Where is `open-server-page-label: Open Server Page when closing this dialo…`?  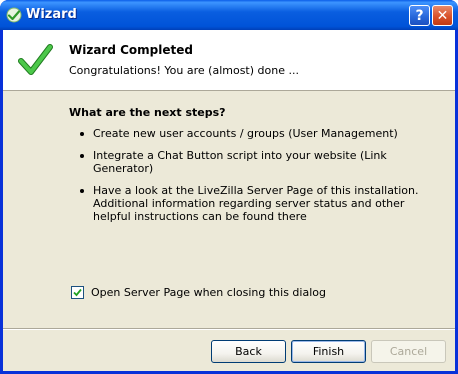
open-server-page-label: Open Server Page when closing this dialo… is located at coordinates (208, 292).